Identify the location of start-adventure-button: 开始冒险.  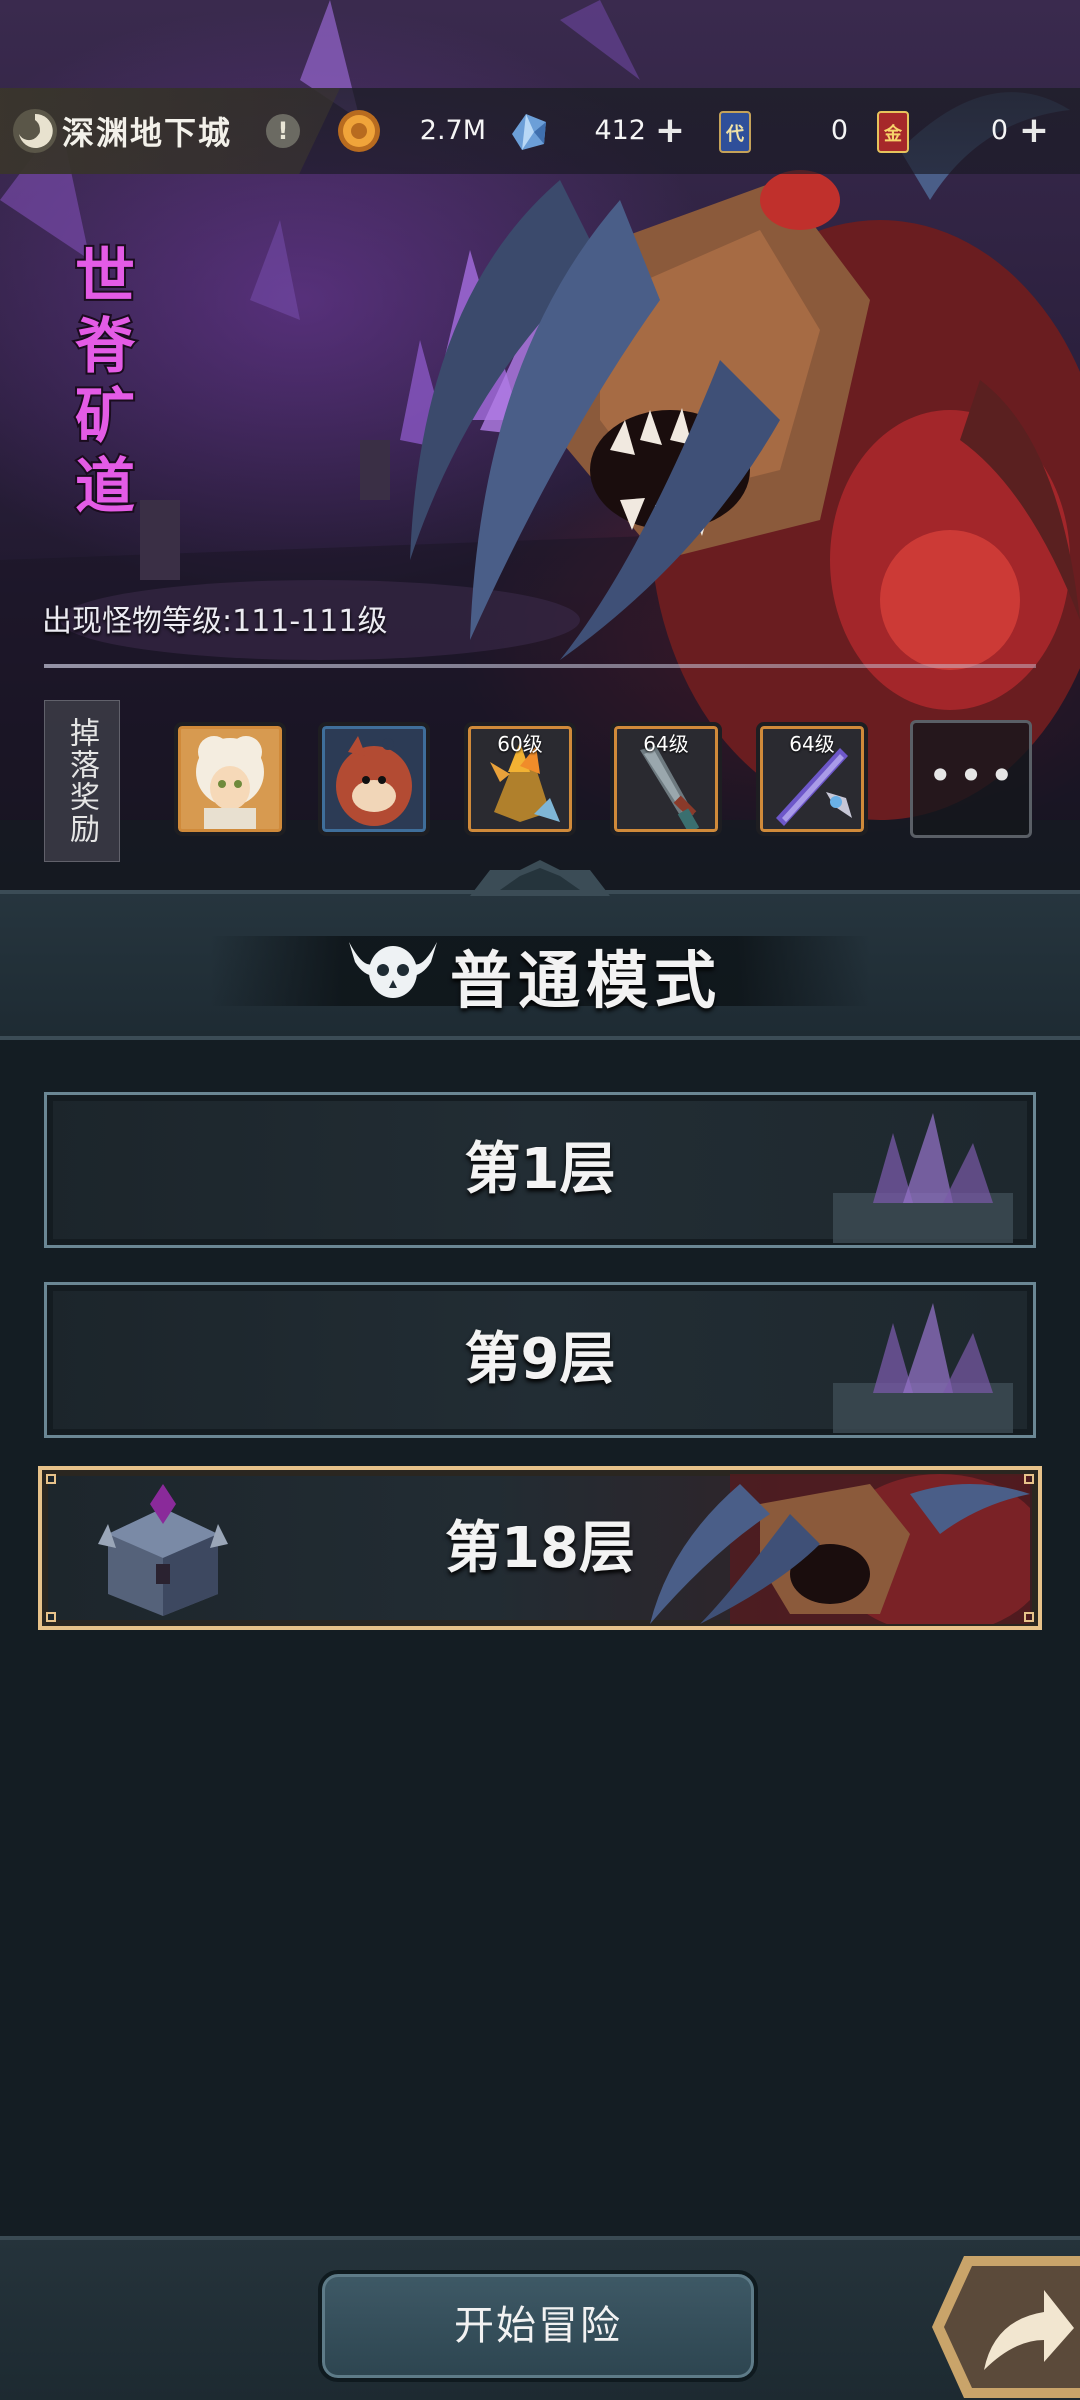
(538, 2326).